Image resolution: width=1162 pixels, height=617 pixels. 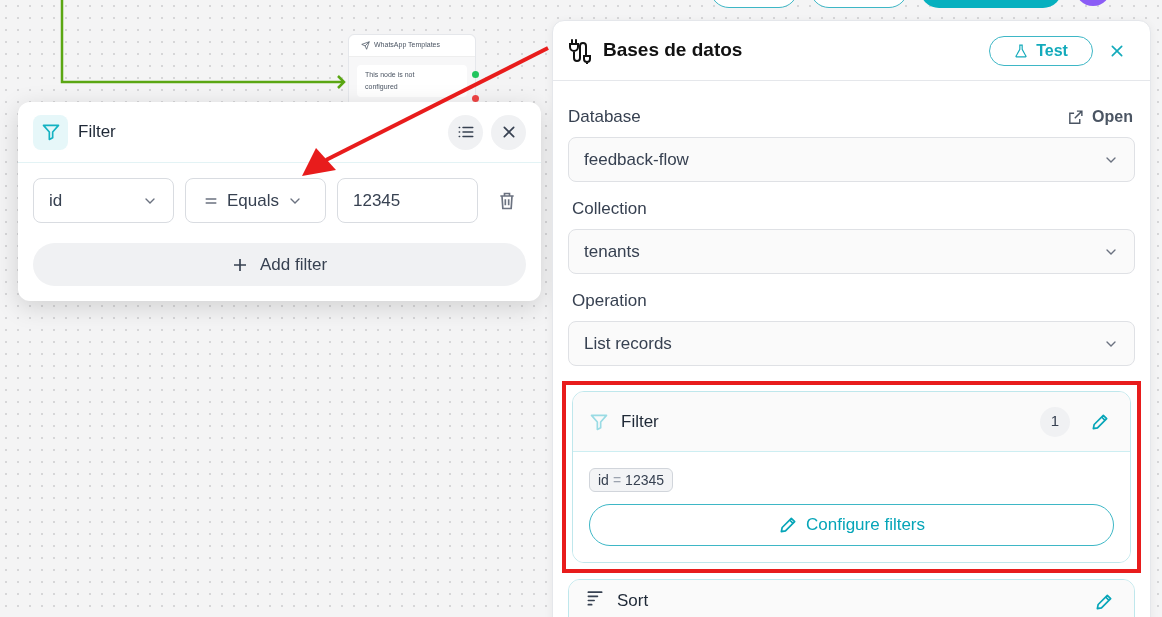 What do you see at coordinates (851, 251) in the screenshot?
I see `select-field: tenants` at bounding box center [851, 251].